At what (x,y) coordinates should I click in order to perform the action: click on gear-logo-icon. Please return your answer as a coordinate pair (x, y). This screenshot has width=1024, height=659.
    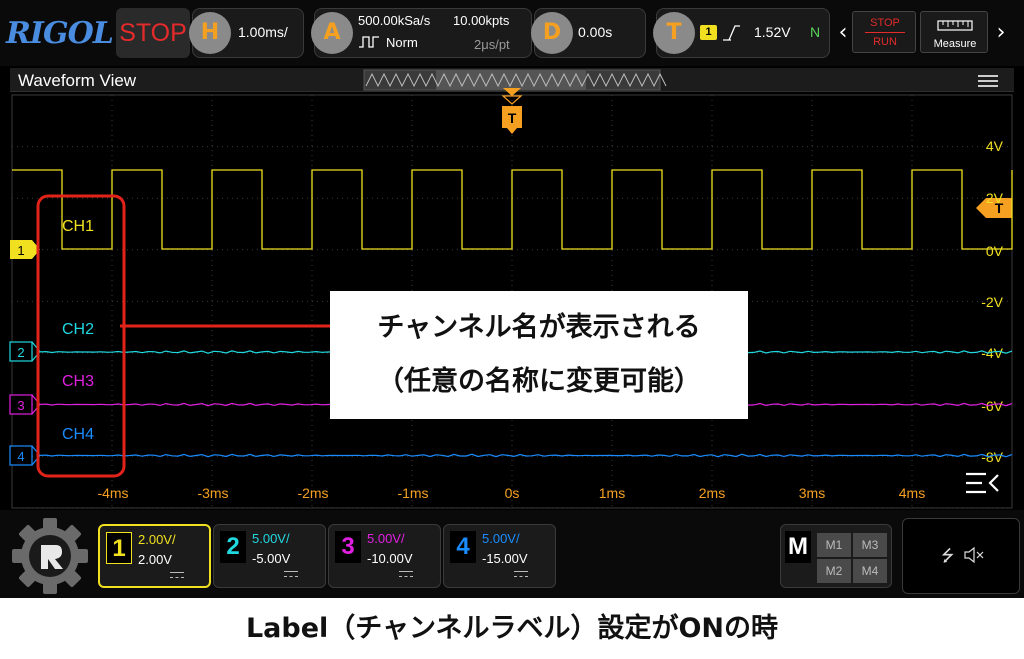
    Looking at the image, I should click on (50, 556).